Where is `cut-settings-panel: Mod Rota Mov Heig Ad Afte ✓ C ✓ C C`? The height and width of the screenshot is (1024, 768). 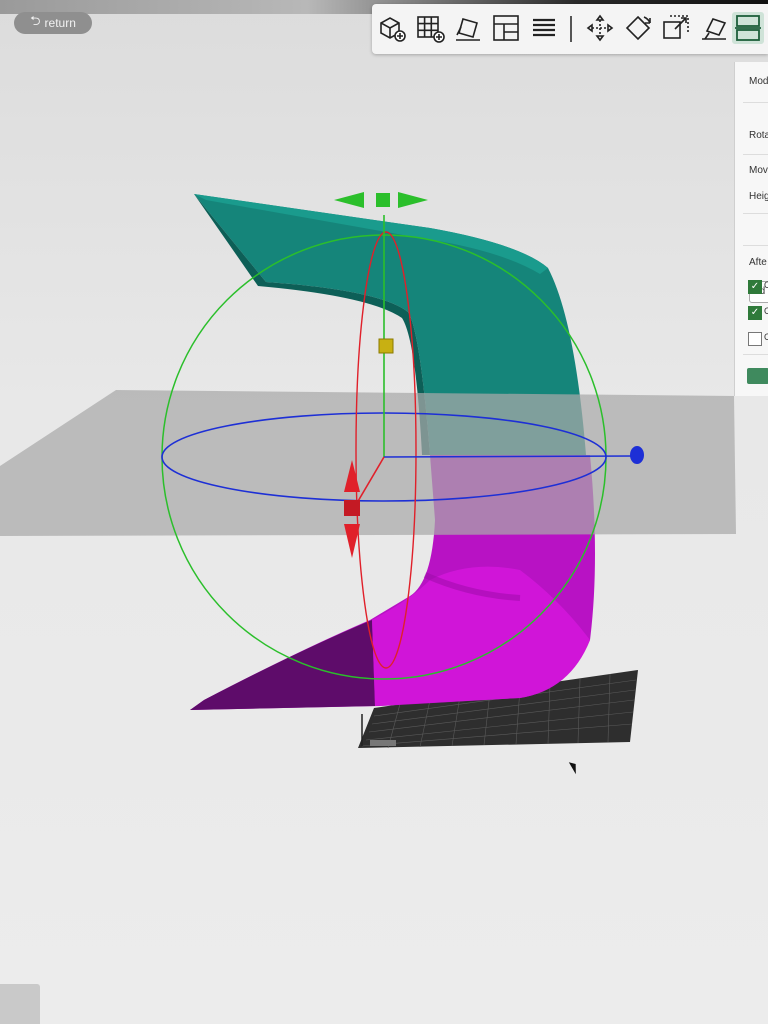
cut-settings-panel: Mod Rota Mov Heig Ad Afte ✓ C ✓ C C is located at coordinates (751, 229).